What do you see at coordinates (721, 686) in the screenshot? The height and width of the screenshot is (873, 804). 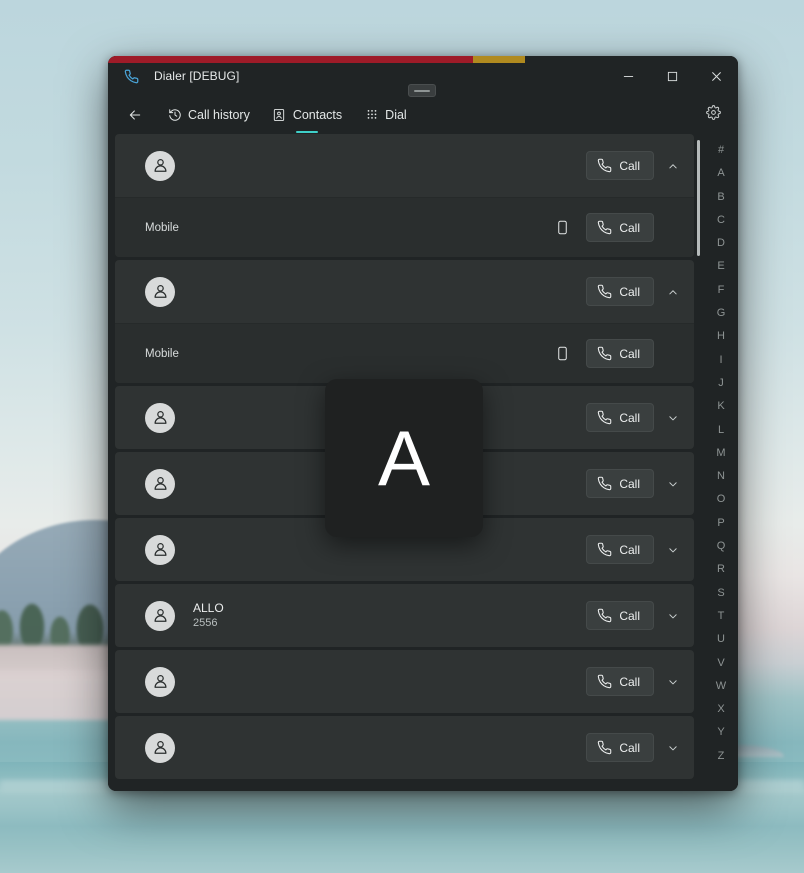 I see `alpha-index-letter: W` at bounding box center [721, 686].